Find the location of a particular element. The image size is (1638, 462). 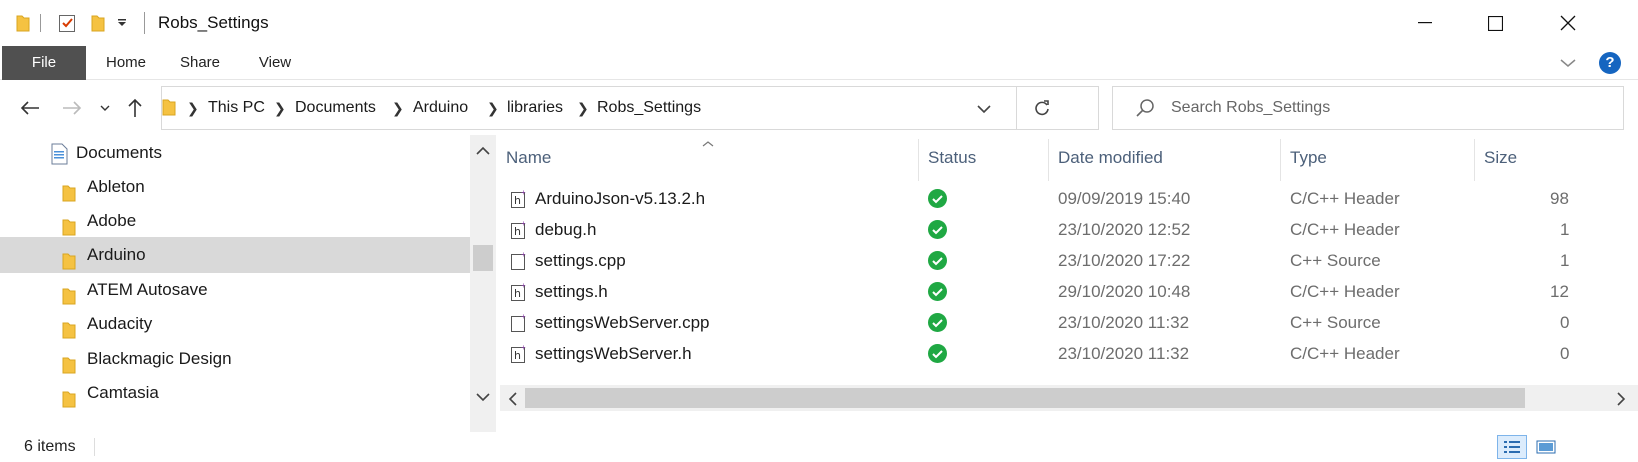

scroll-right-chevron-icon is located at coordinates (1621, 401).